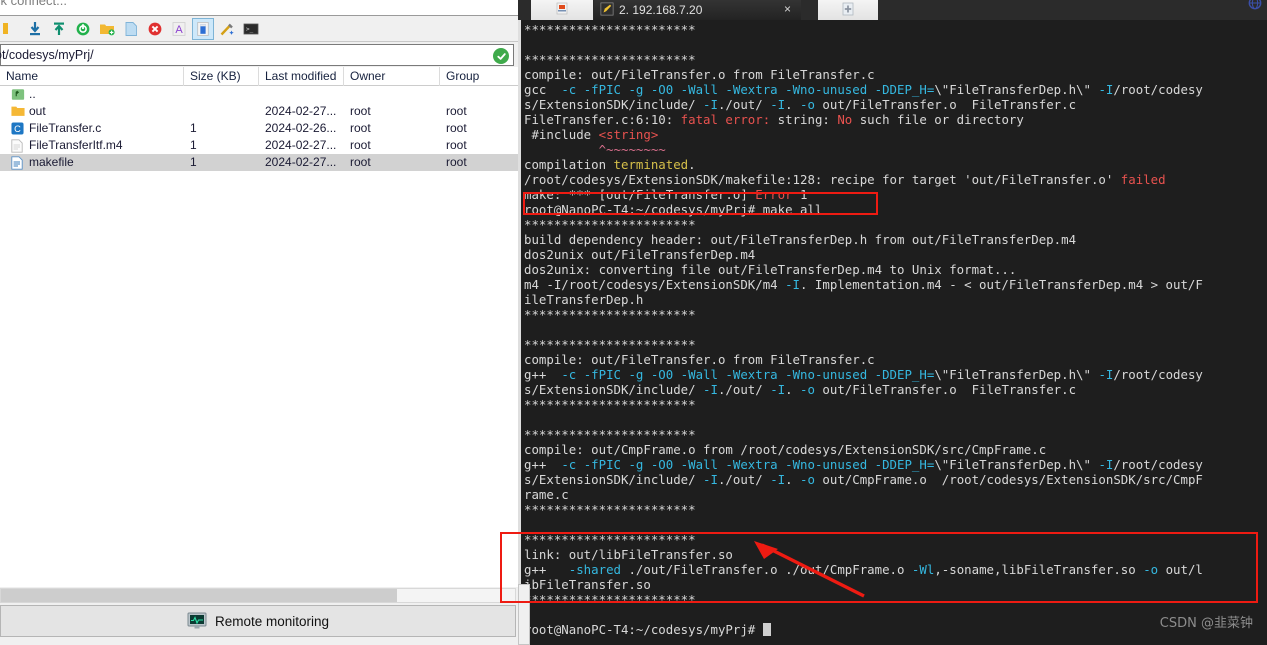  Describe the element at coordinates (227, 29) in the screenshot. I see `magic-wand-icon` at that location.